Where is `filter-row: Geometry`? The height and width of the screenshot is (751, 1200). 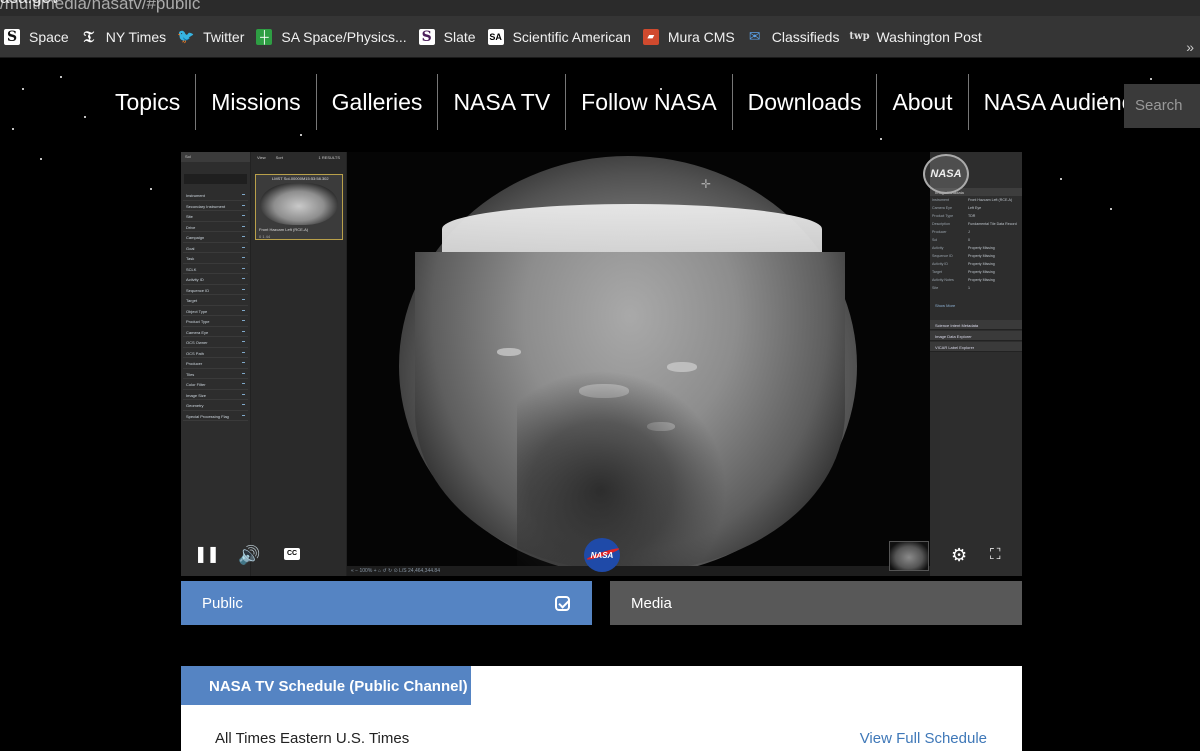
filter-row: Geometry is located at coordinates (215, 405).